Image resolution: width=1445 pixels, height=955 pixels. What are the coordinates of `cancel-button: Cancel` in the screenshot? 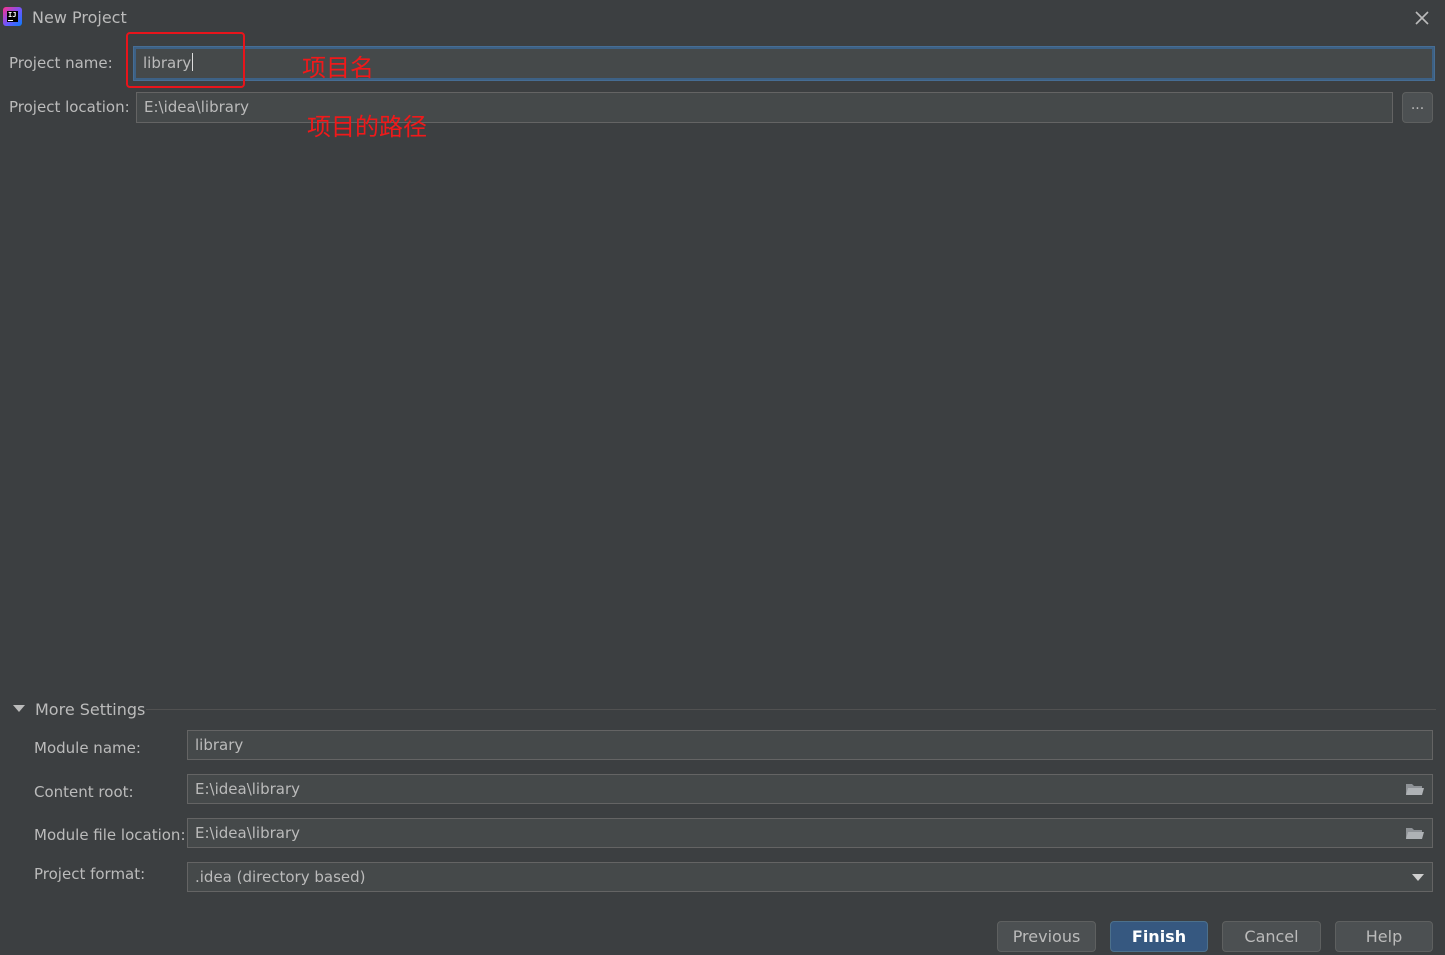 It's located at (1271, 936).